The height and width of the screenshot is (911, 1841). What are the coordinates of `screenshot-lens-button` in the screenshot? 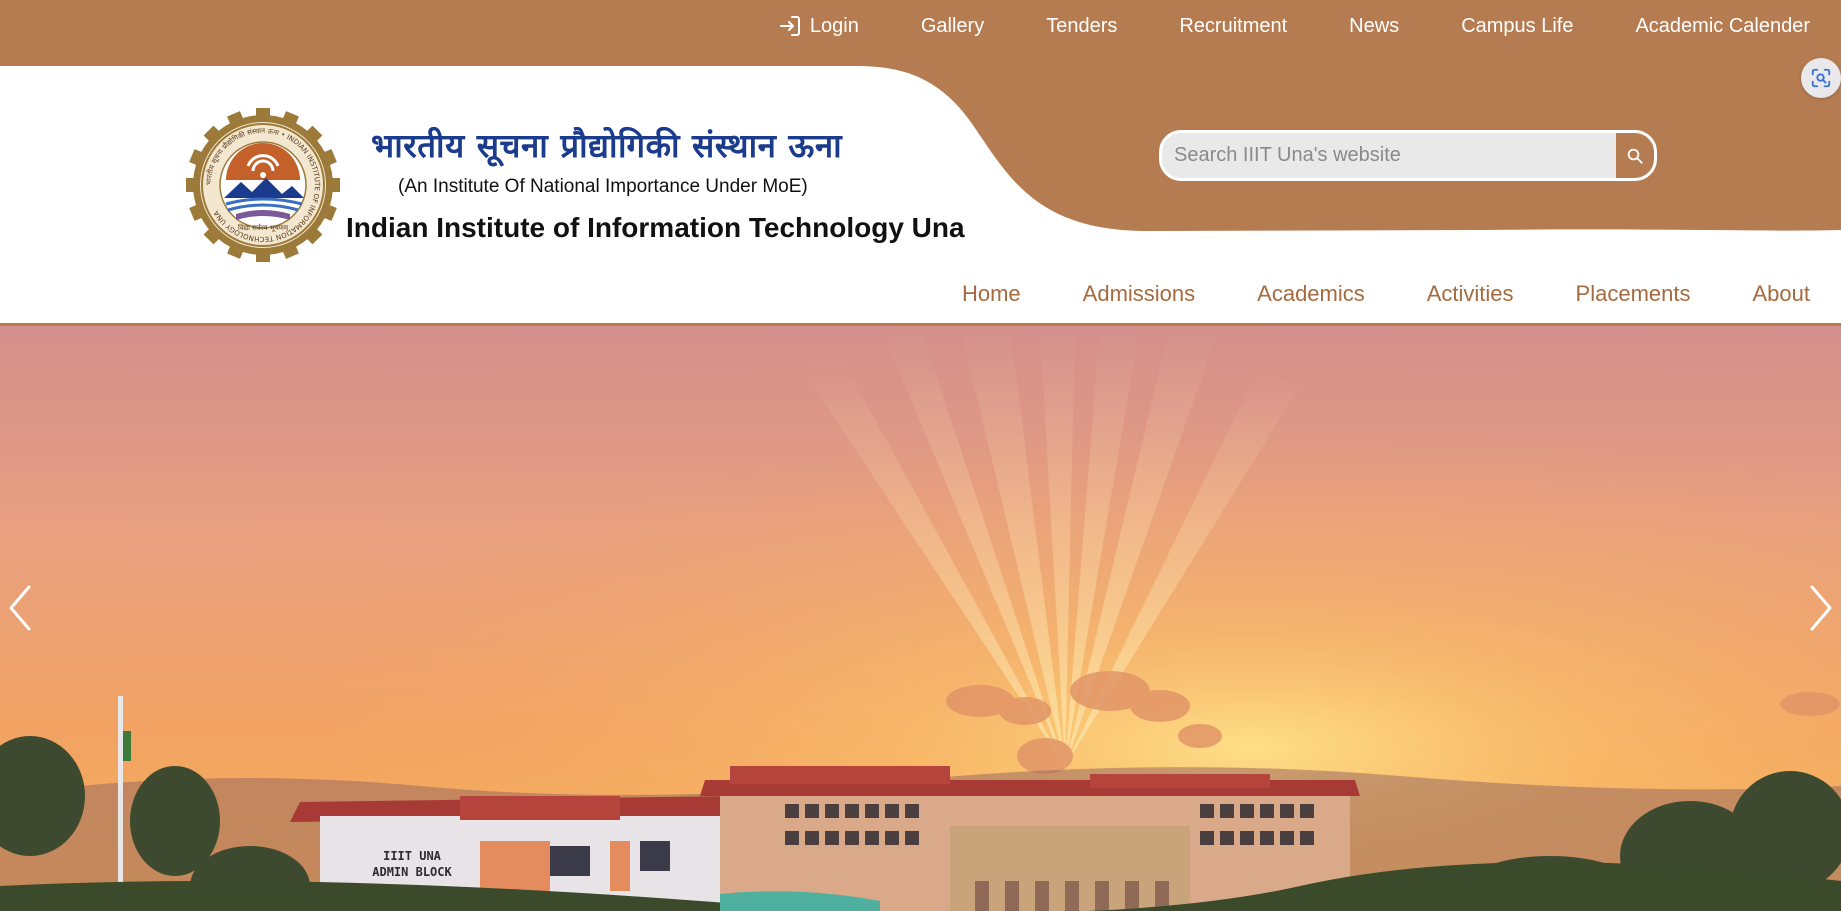 It's located at (1821, 78).